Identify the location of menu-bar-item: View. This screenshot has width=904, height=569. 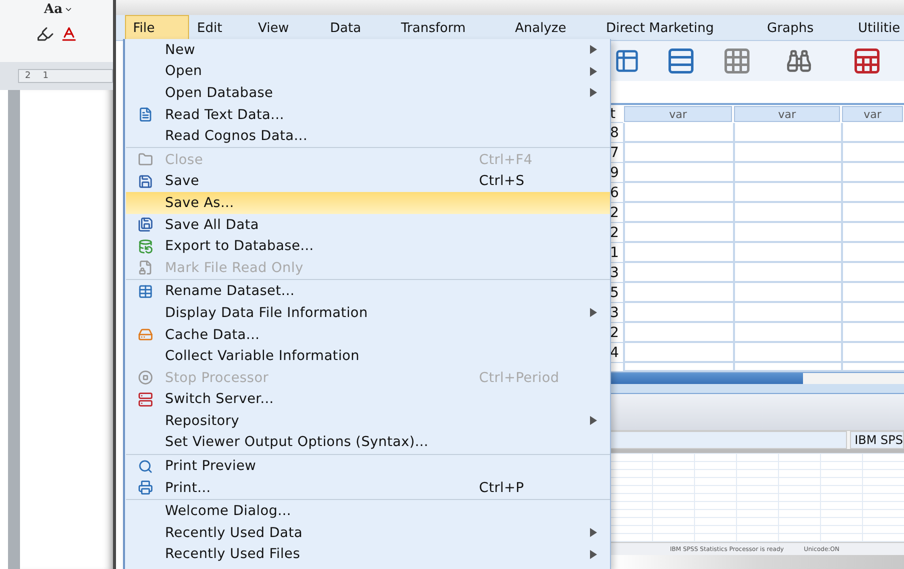
(286, 27).